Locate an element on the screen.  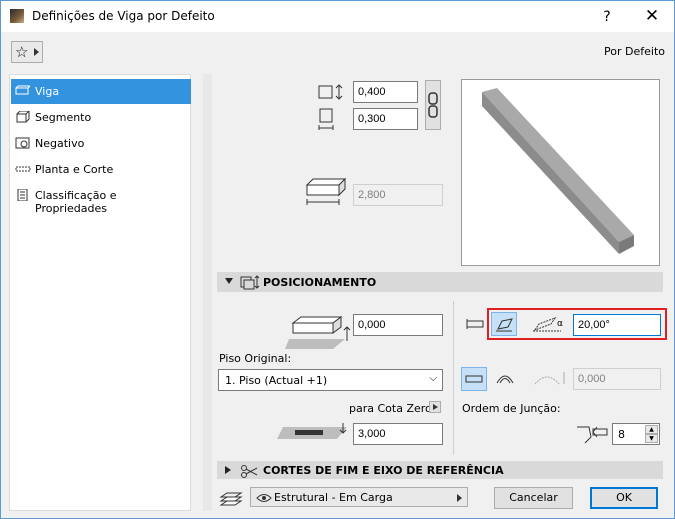
reference-level-button is located at coordinates (435, 407).